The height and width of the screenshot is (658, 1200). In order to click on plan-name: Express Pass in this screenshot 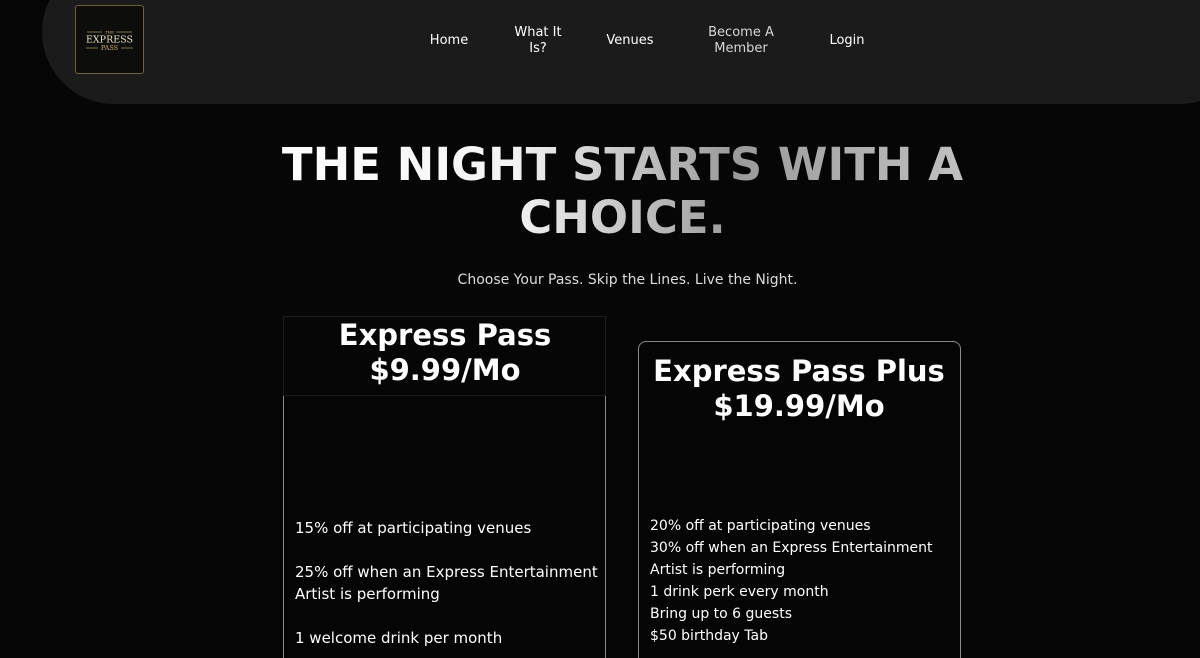, I will do `click(445, 335)`.